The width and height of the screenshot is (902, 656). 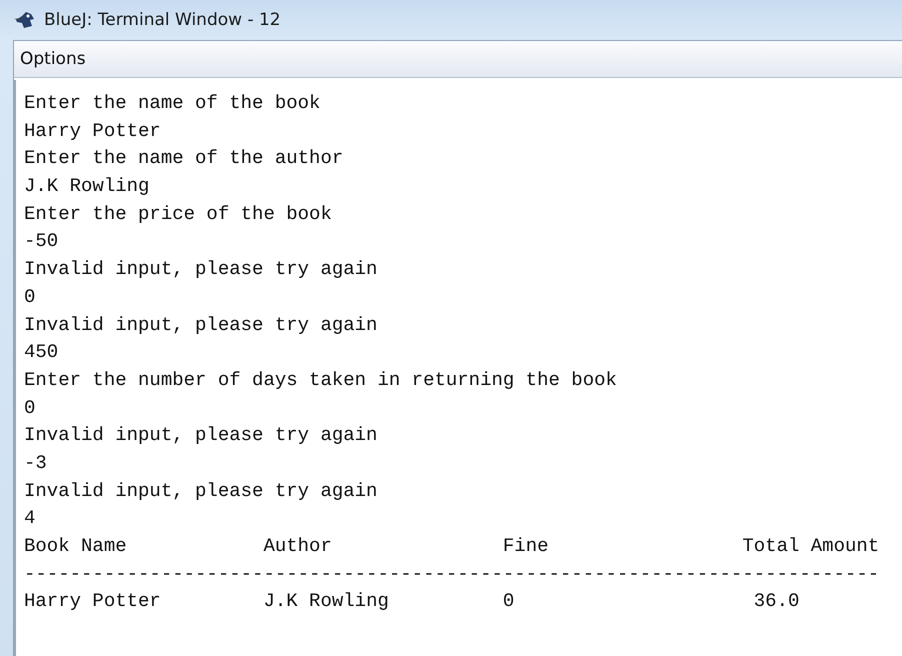 I want to click on terminal-text: Enter the price of the book, so click(x=178, y=213).